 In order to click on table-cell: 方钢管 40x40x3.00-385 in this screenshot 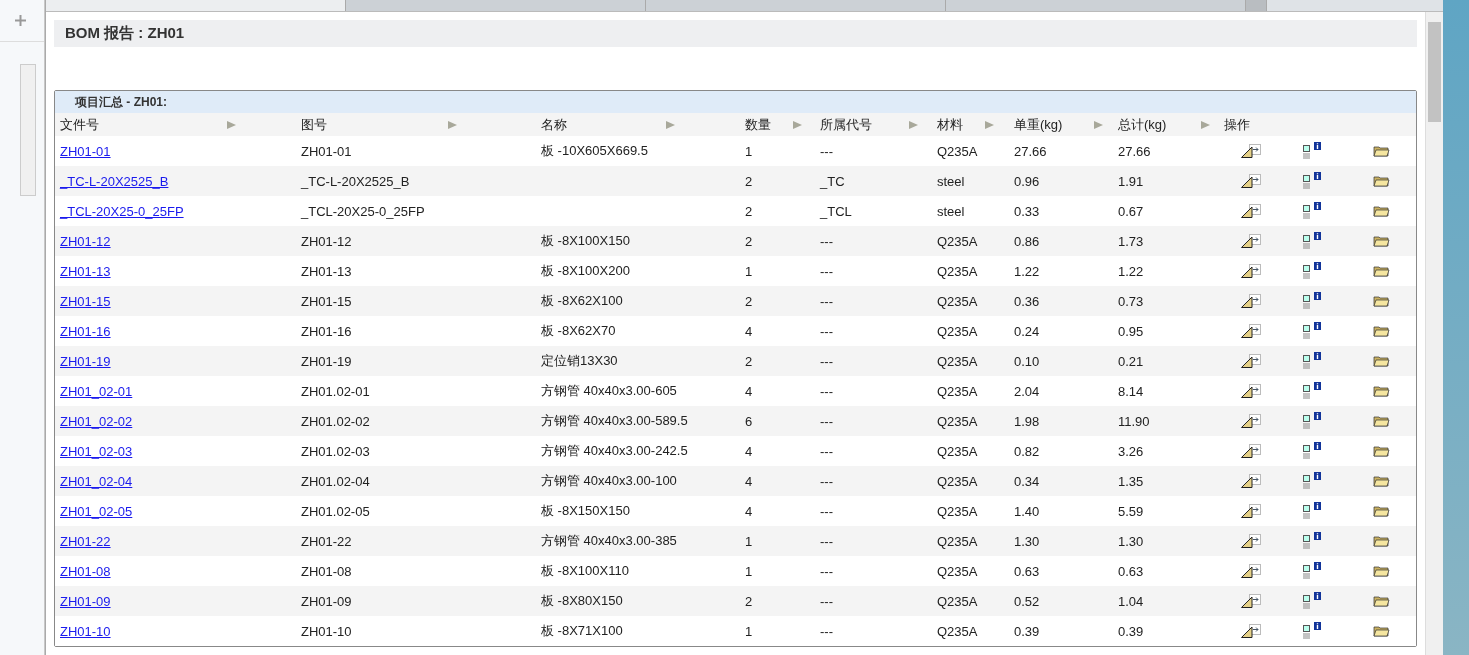, I will do `click(609, 541)`.